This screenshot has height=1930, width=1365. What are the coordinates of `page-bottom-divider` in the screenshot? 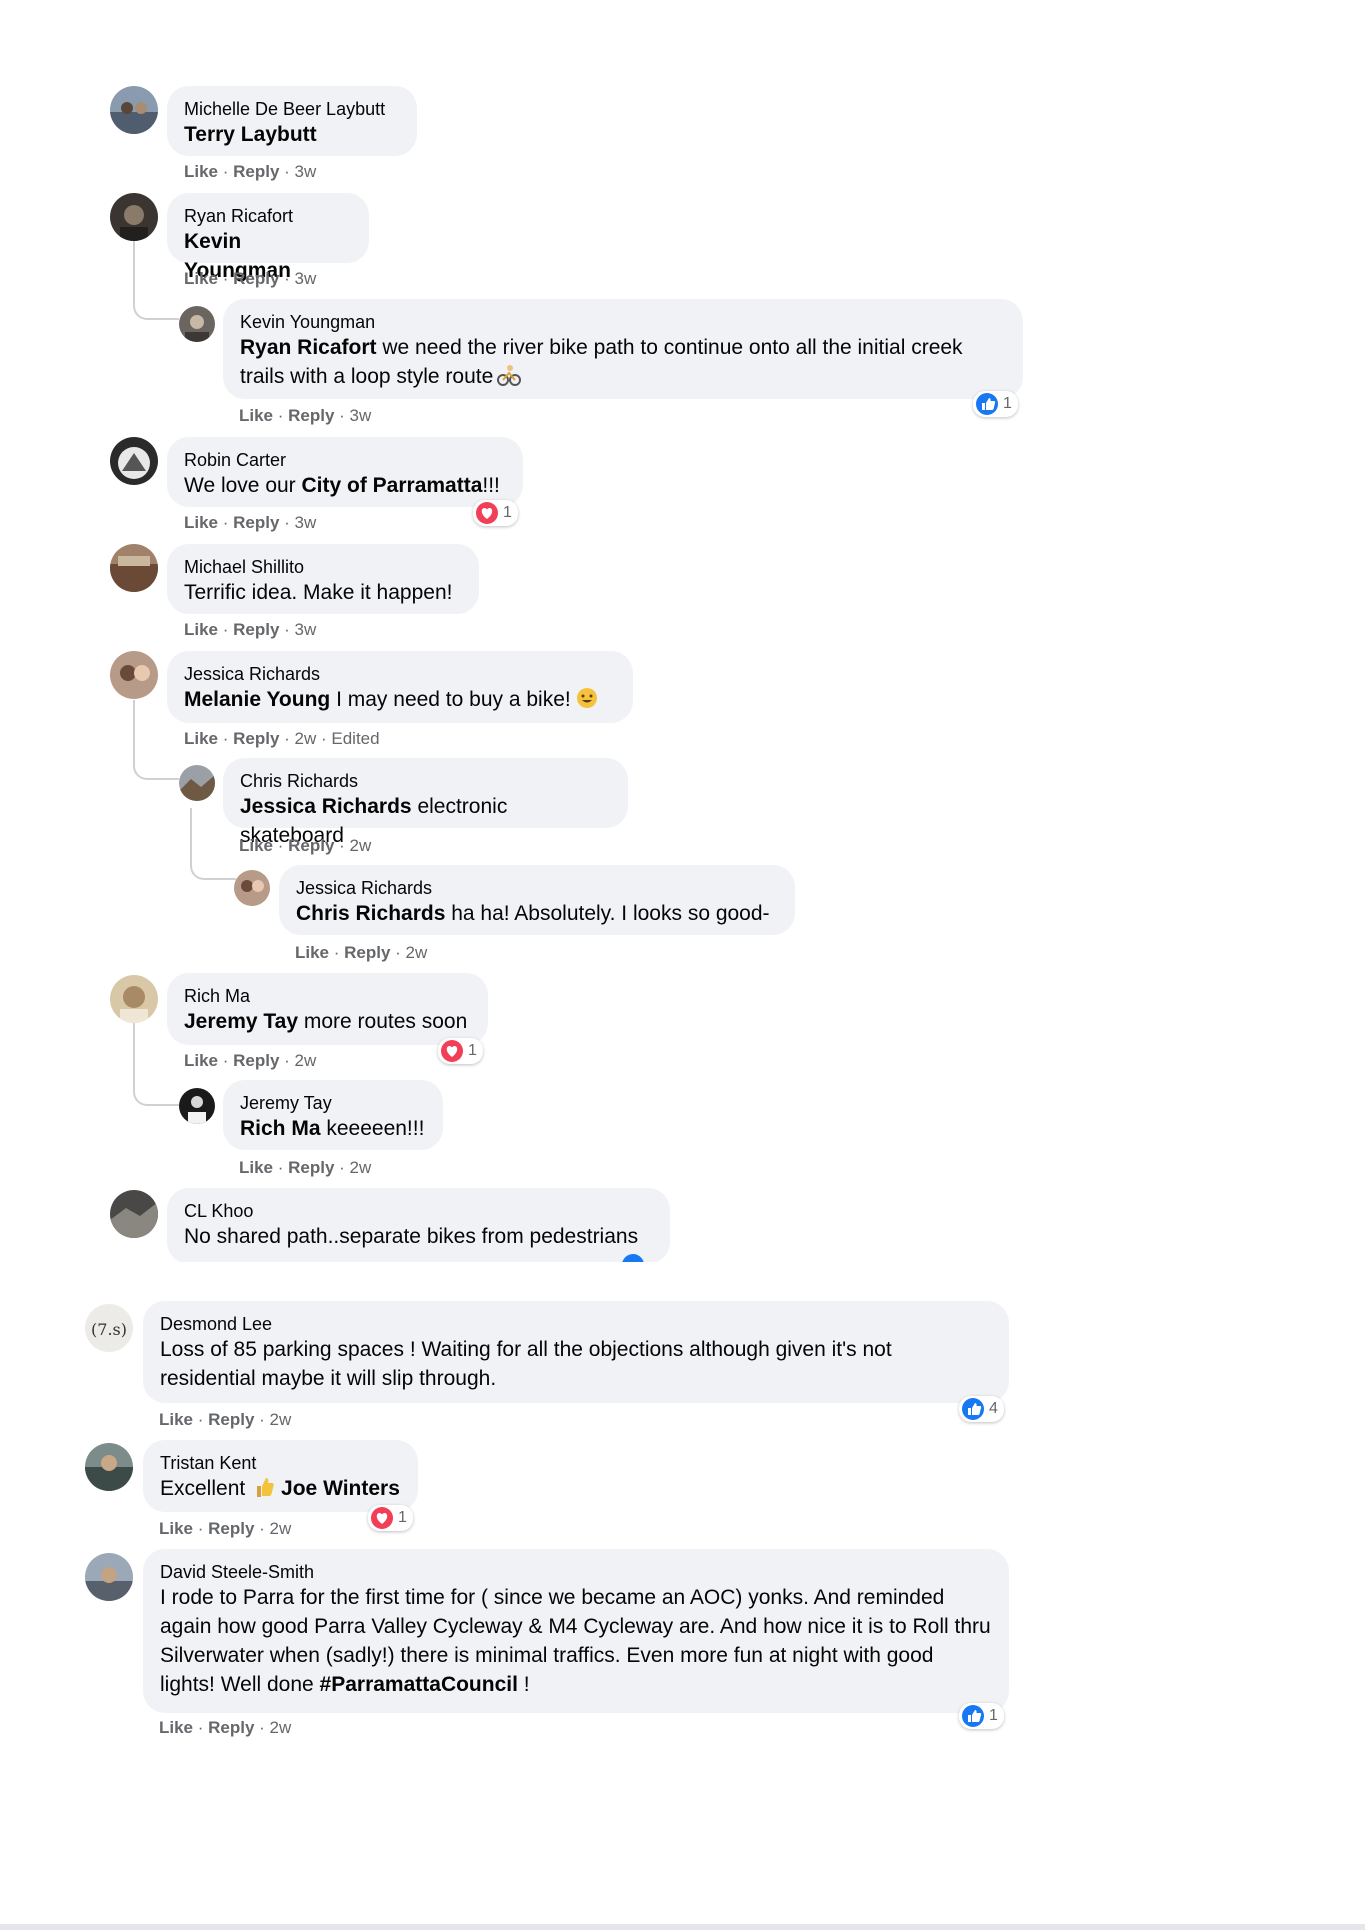 It's located at (682, 1927).